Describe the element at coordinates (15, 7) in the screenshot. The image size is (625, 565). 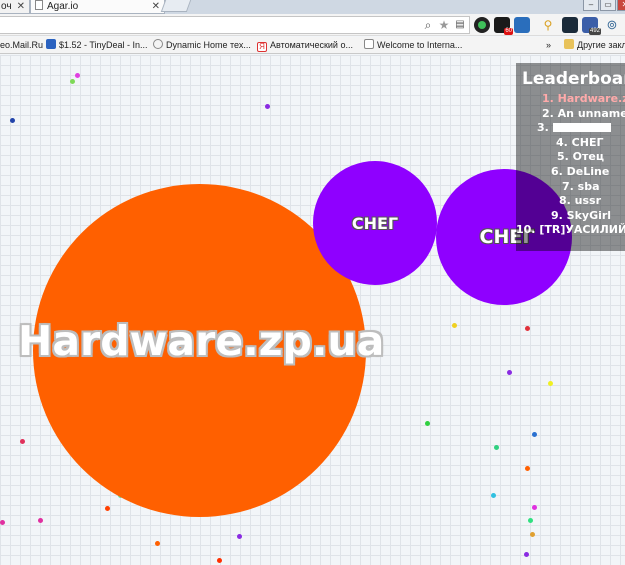
I see `tab-previous: оч ✕` at that location.